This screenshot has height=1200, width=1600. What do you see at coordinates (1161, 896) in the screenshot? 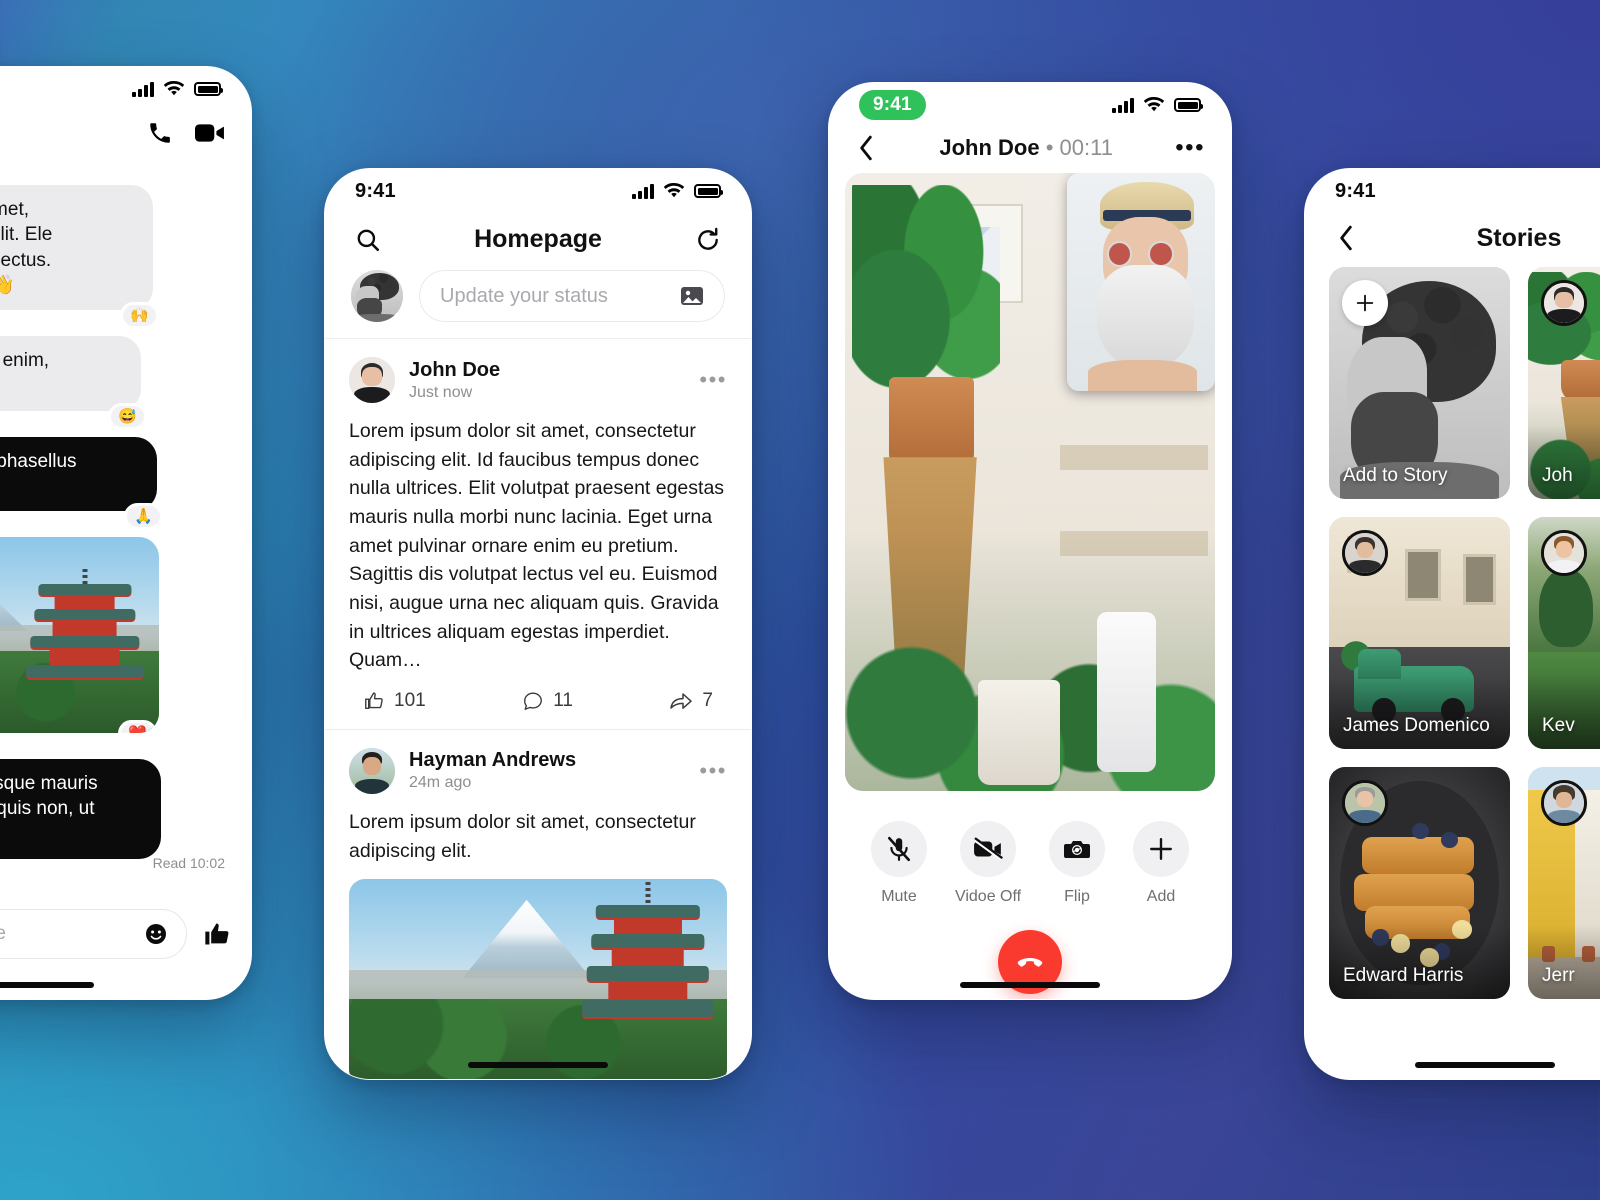
I see `add-label: Add` at bounding box center [1161, 896].